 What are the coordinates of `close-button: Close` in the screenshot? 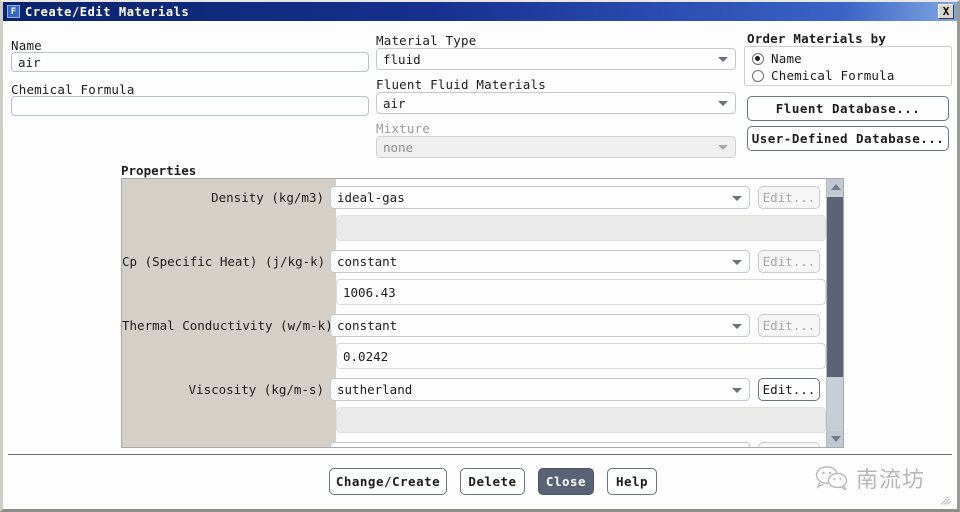 It's located at (566, 481).